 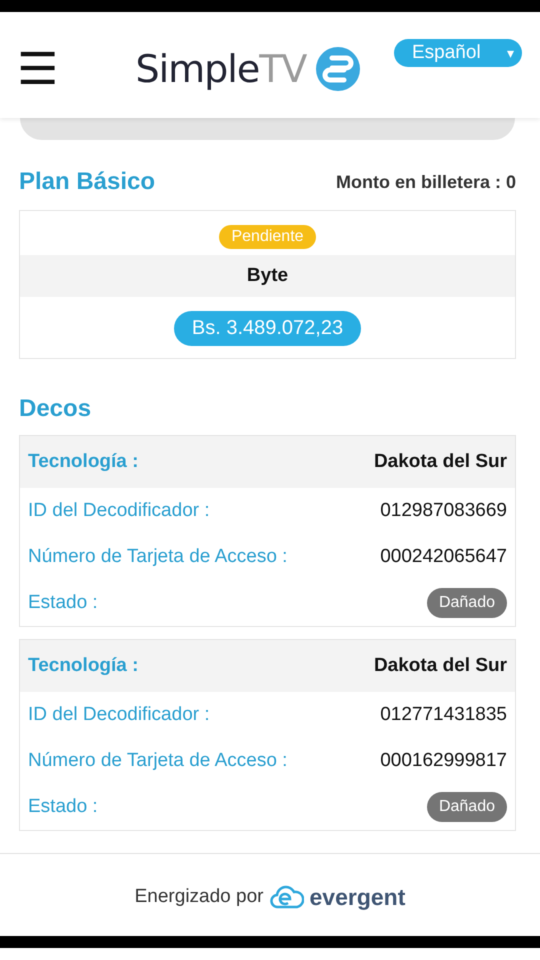 What do you see at coordinates (267, 237) in the screenshot?
I see `status-badge: Pendiente` at bounding box center [267, 237].